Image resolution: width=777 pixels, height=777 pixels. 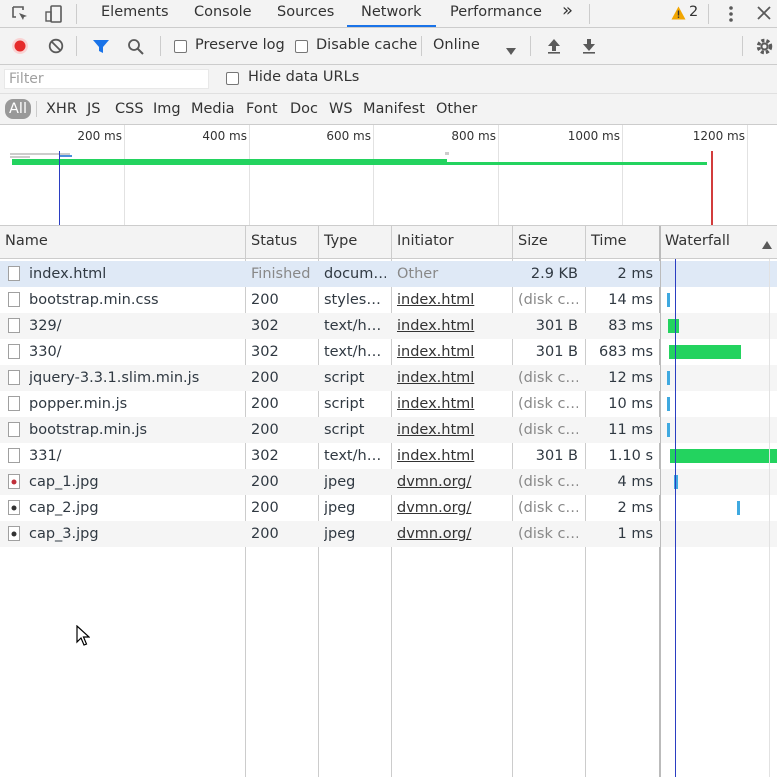 What do you see at coordinates (630, 378) in the screenshot?
I see `cell-time: 12 ms` at bounding box center [630, 378].